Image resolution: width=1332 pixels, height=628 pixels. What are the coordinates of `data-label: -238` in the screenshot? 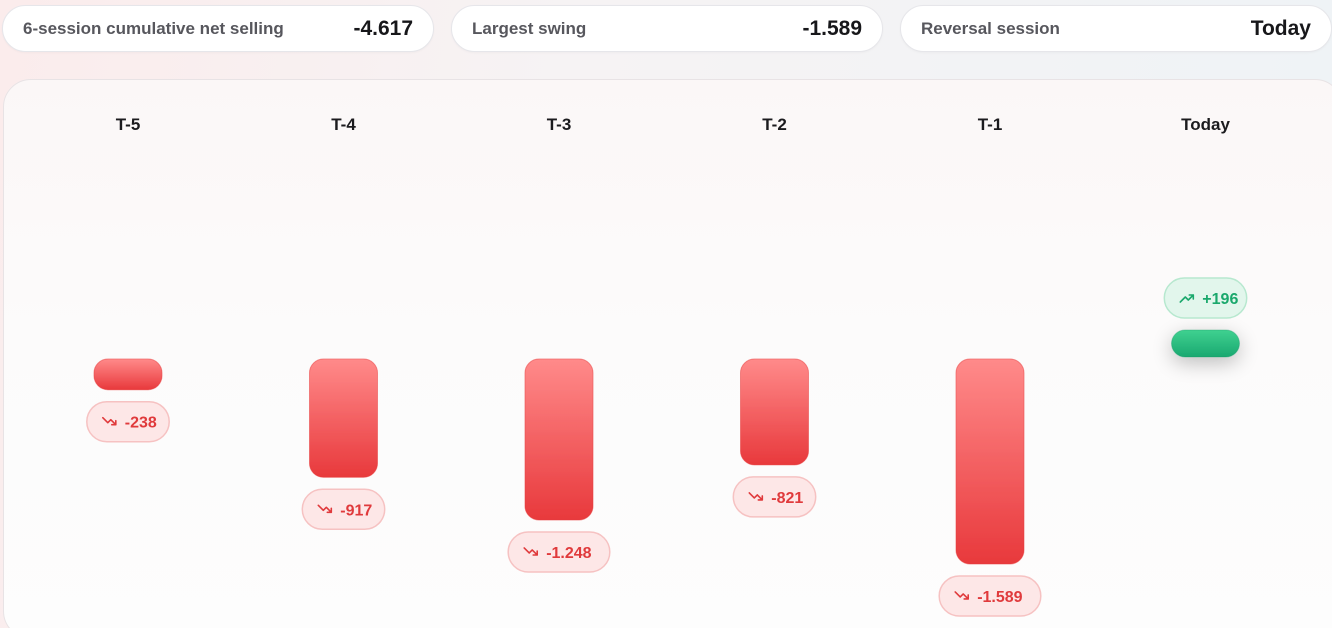 It's located at (128, 421).